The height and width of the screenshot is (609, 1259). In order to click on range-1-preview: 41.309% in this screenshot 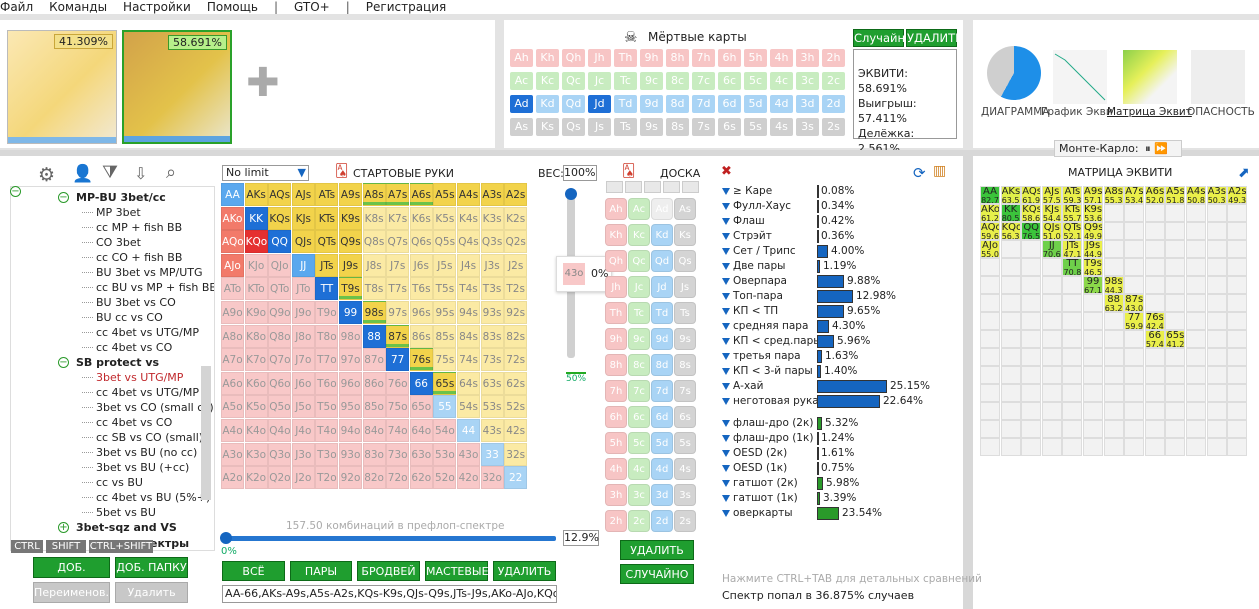, I will do `click(62, 87)`.